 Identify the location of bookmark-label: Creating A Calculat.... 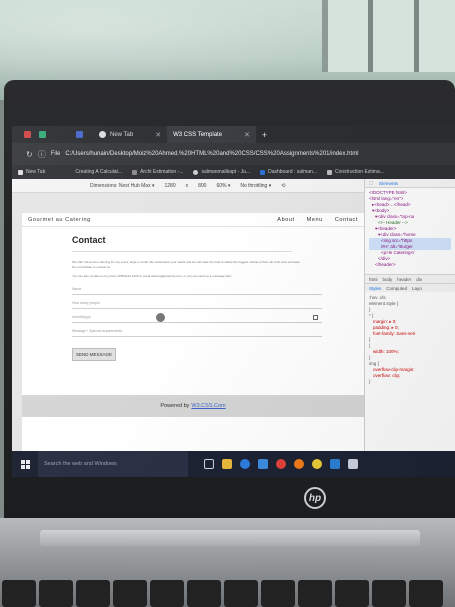
(99, 172).